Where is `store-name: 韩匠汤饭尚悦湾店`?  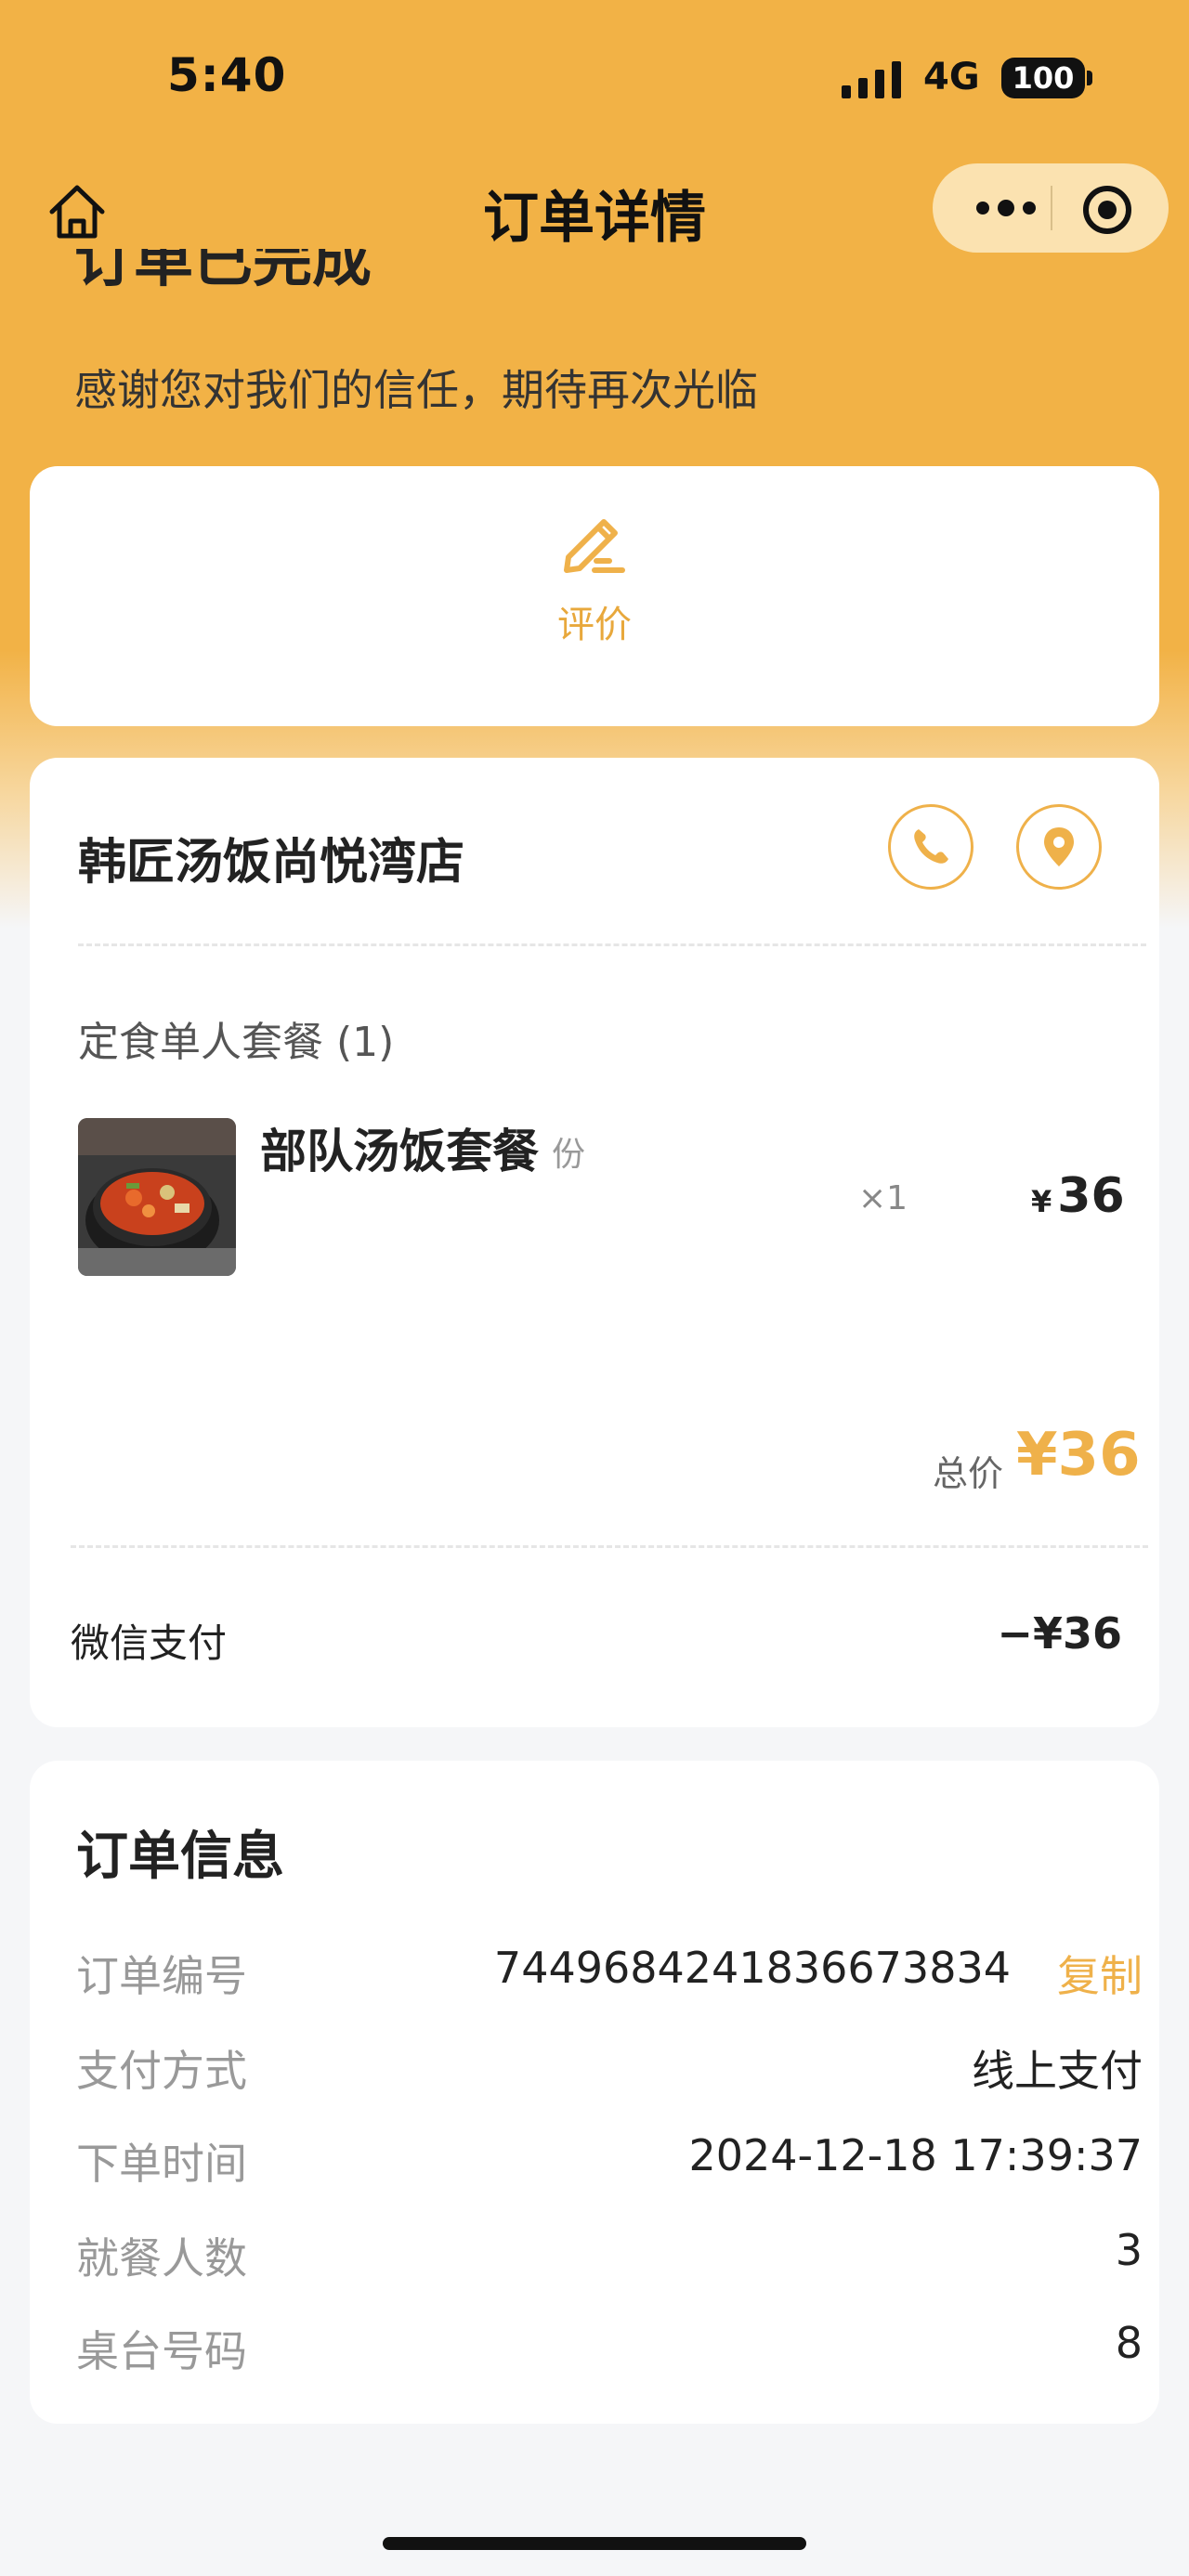
store-name: 韩匠汤饭尚悦湾店 is located at coordinates (271, 863).